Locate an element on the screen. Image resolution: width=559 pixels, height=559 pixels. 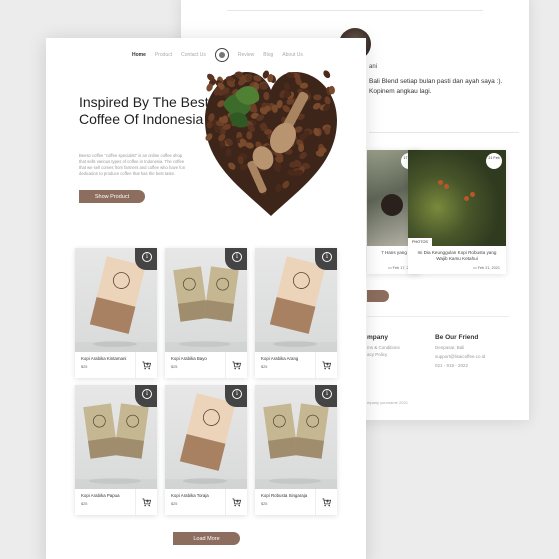
load-more-button: Load More is located at coordinates (206, 538).